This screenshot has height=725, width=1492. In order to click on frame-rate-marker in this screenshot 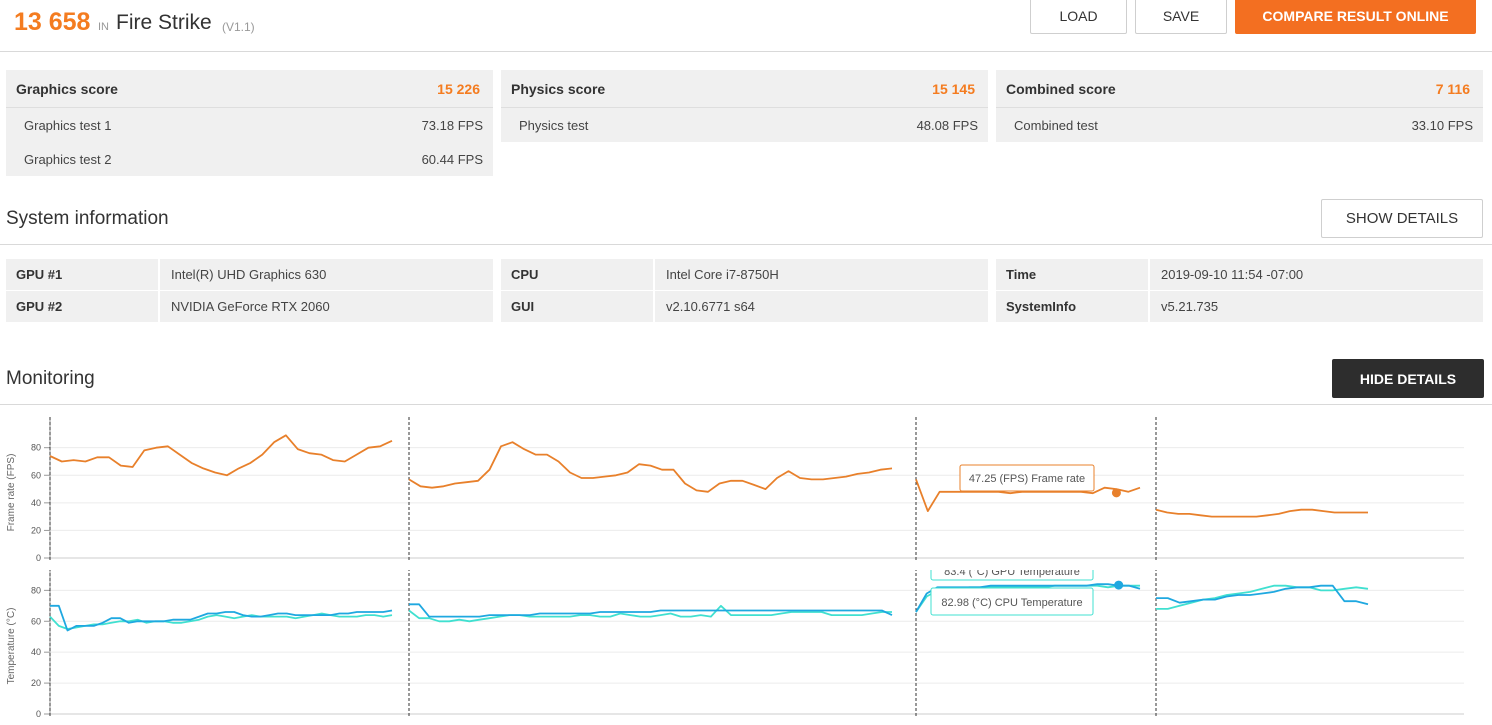, I will do `click(1116, 493)`.